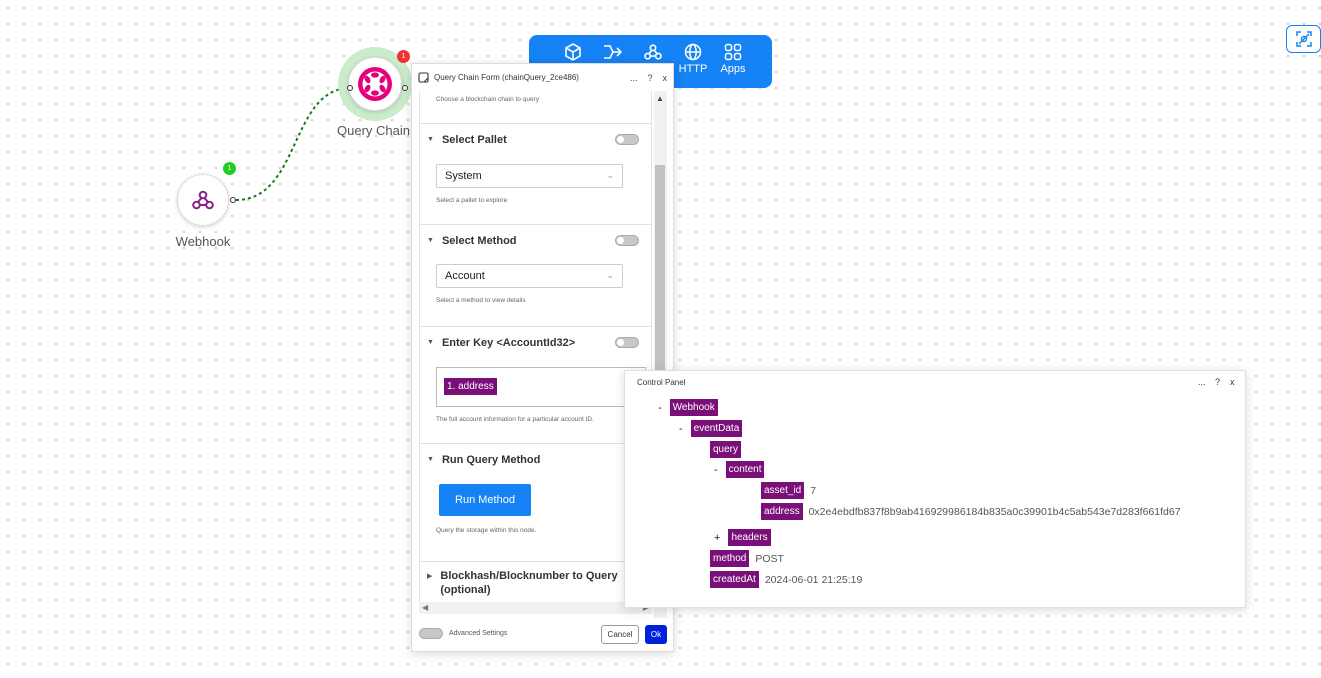 The height and width of the screenshot is (678, 1321). I want to click on tree-key-webhook: Webhook, so click(693, 407).